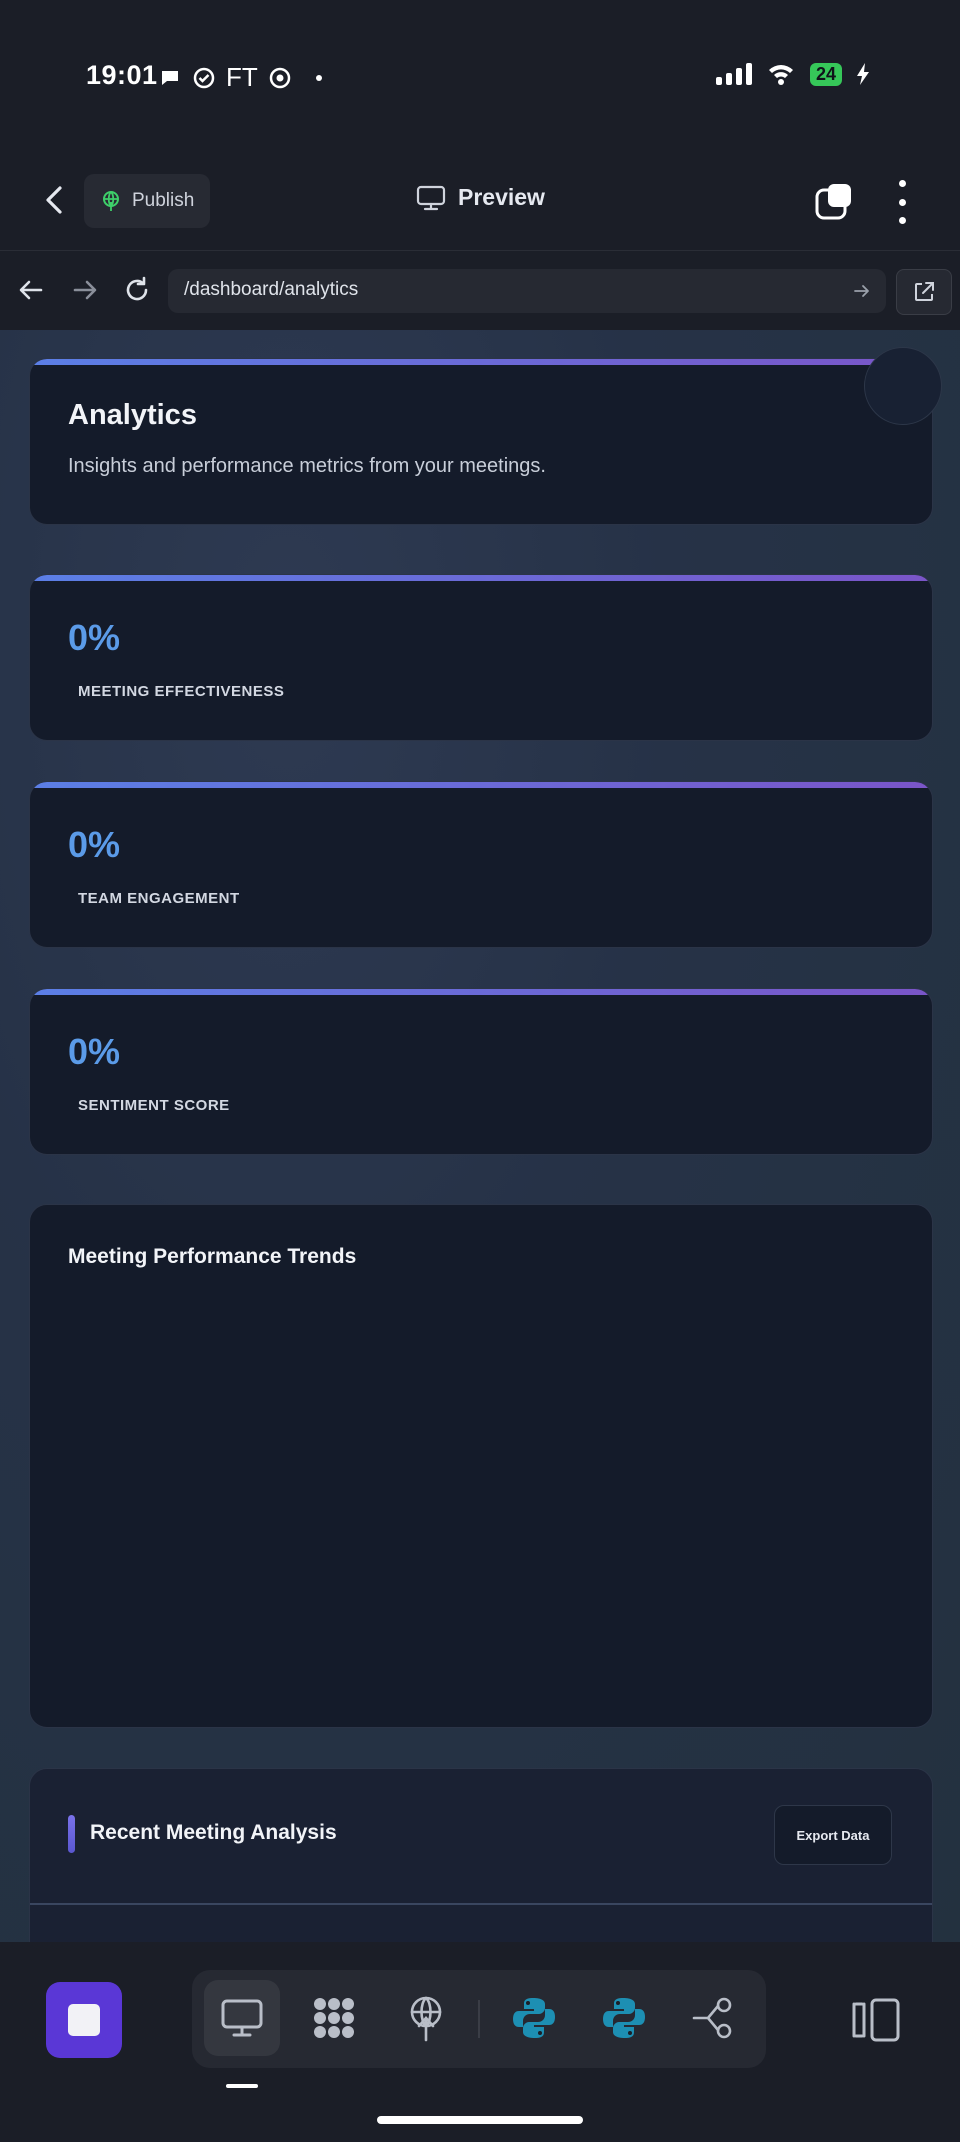 The height and width of the screenshot is (2142, 960). I want to click on stop-button, so click(84, 2020).